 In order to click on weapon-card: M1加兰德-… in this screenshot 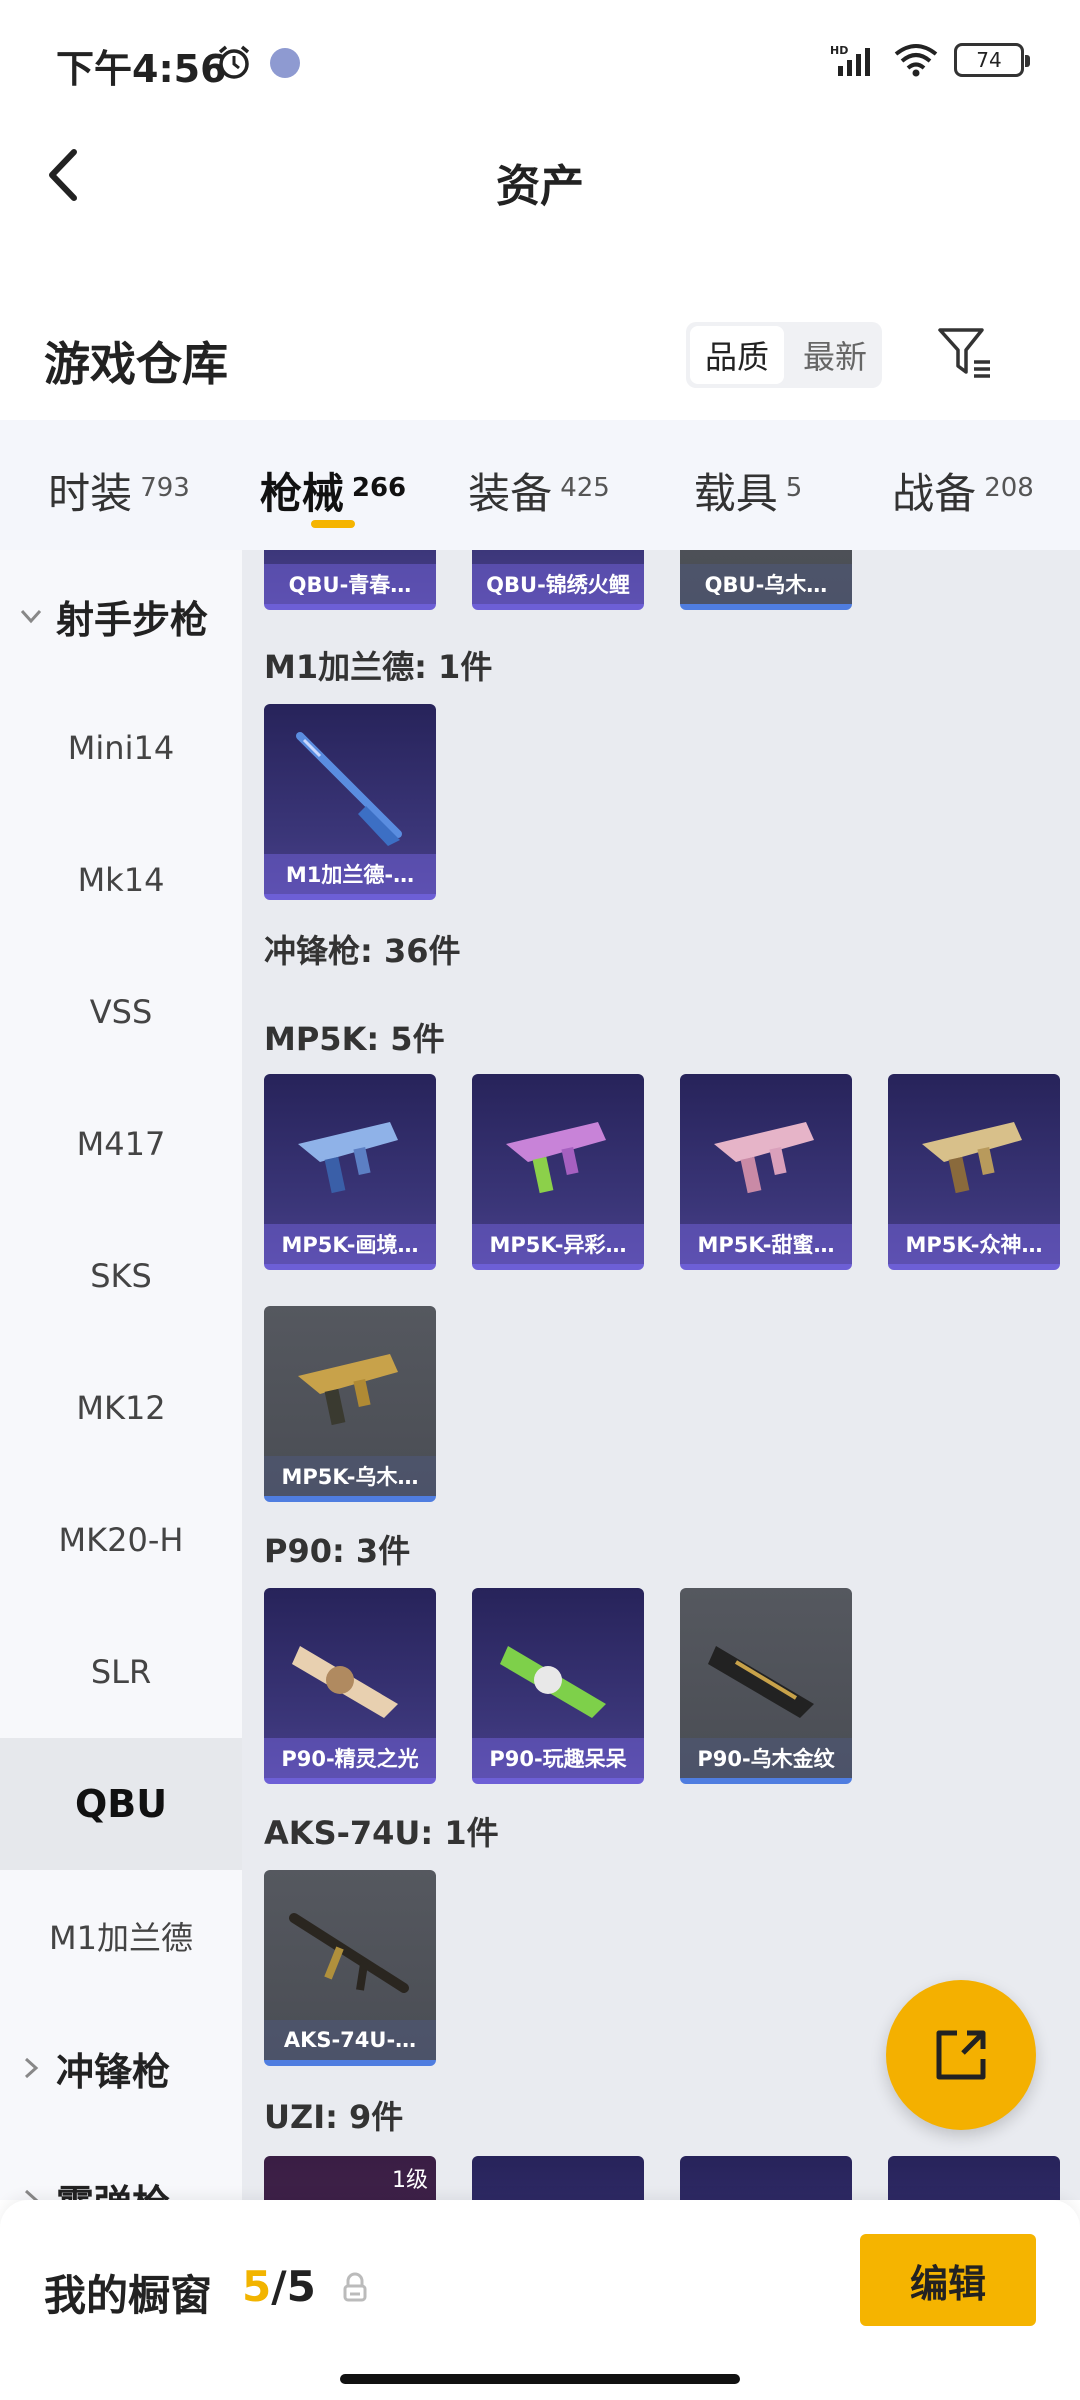, I will do `click(350, 802)`.